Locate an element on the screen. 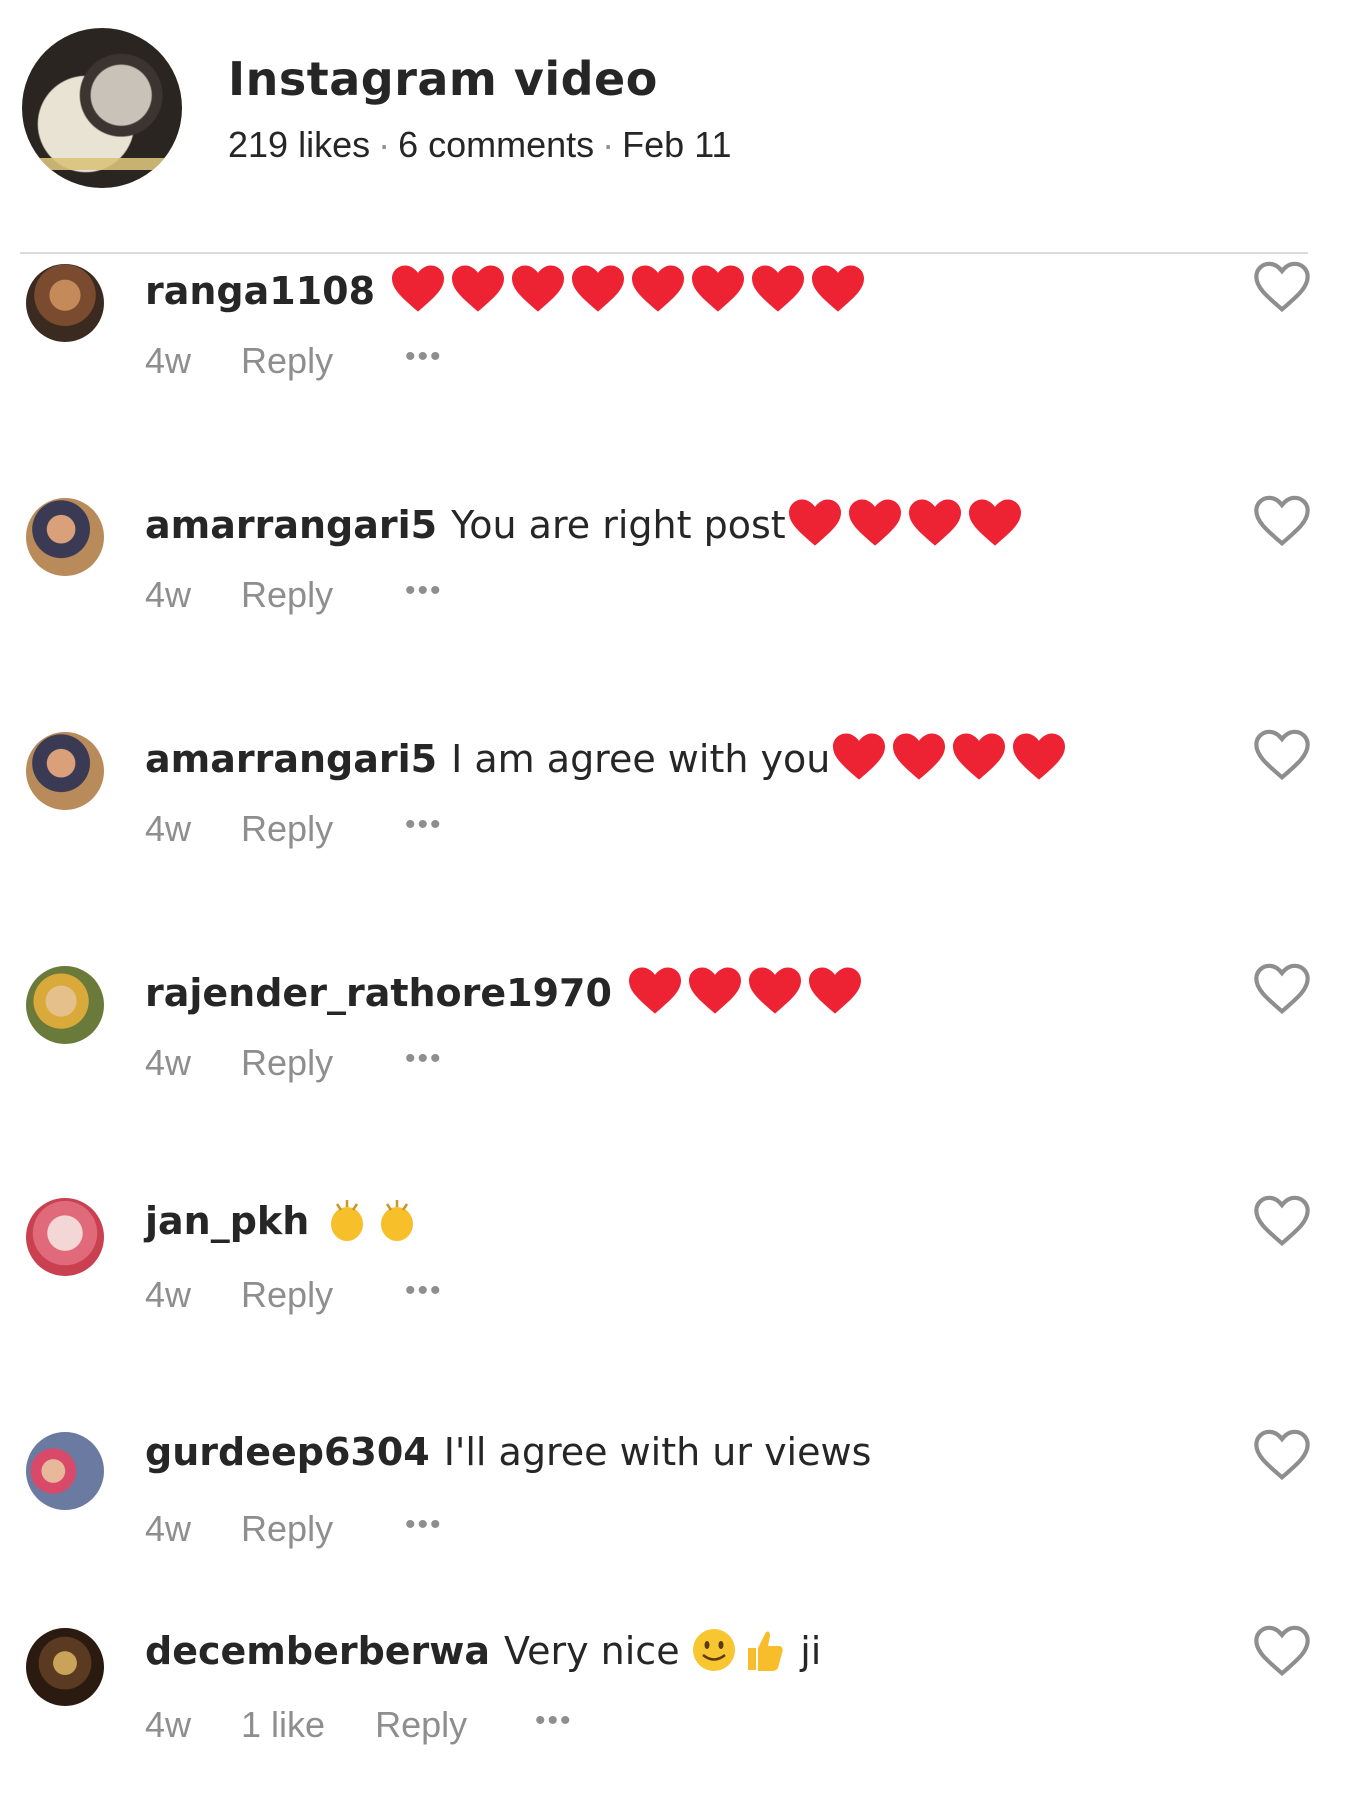 The image size is (1358, 1807). comment-text-suffix: ji is located at coordinates (805, 1651).